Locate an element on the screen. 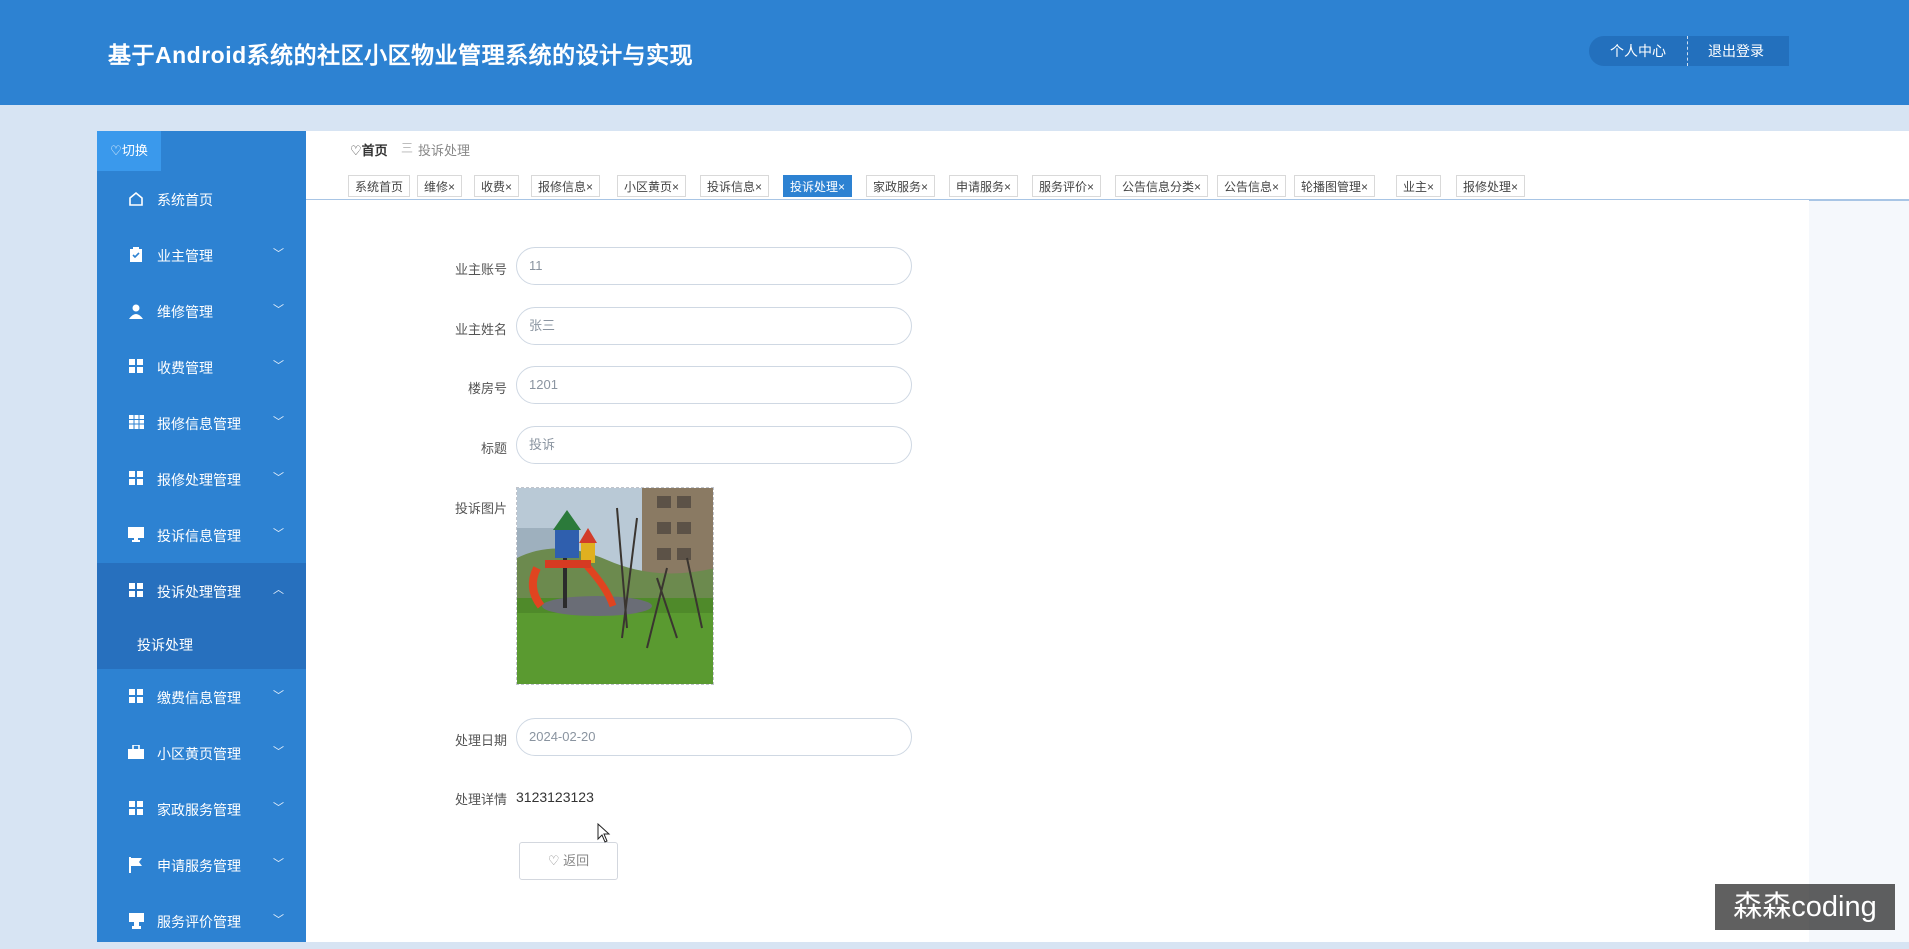  user-center-button: 个人中心 is located at coordinates (1638, 51).